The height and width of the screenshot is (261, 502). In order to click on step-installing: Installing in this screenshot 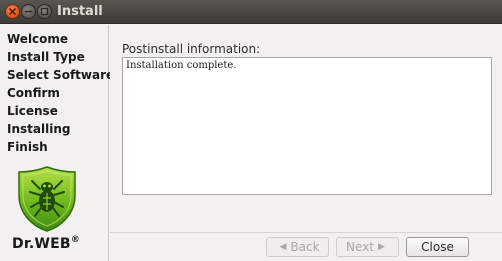, I will do `click(39, 129)`.